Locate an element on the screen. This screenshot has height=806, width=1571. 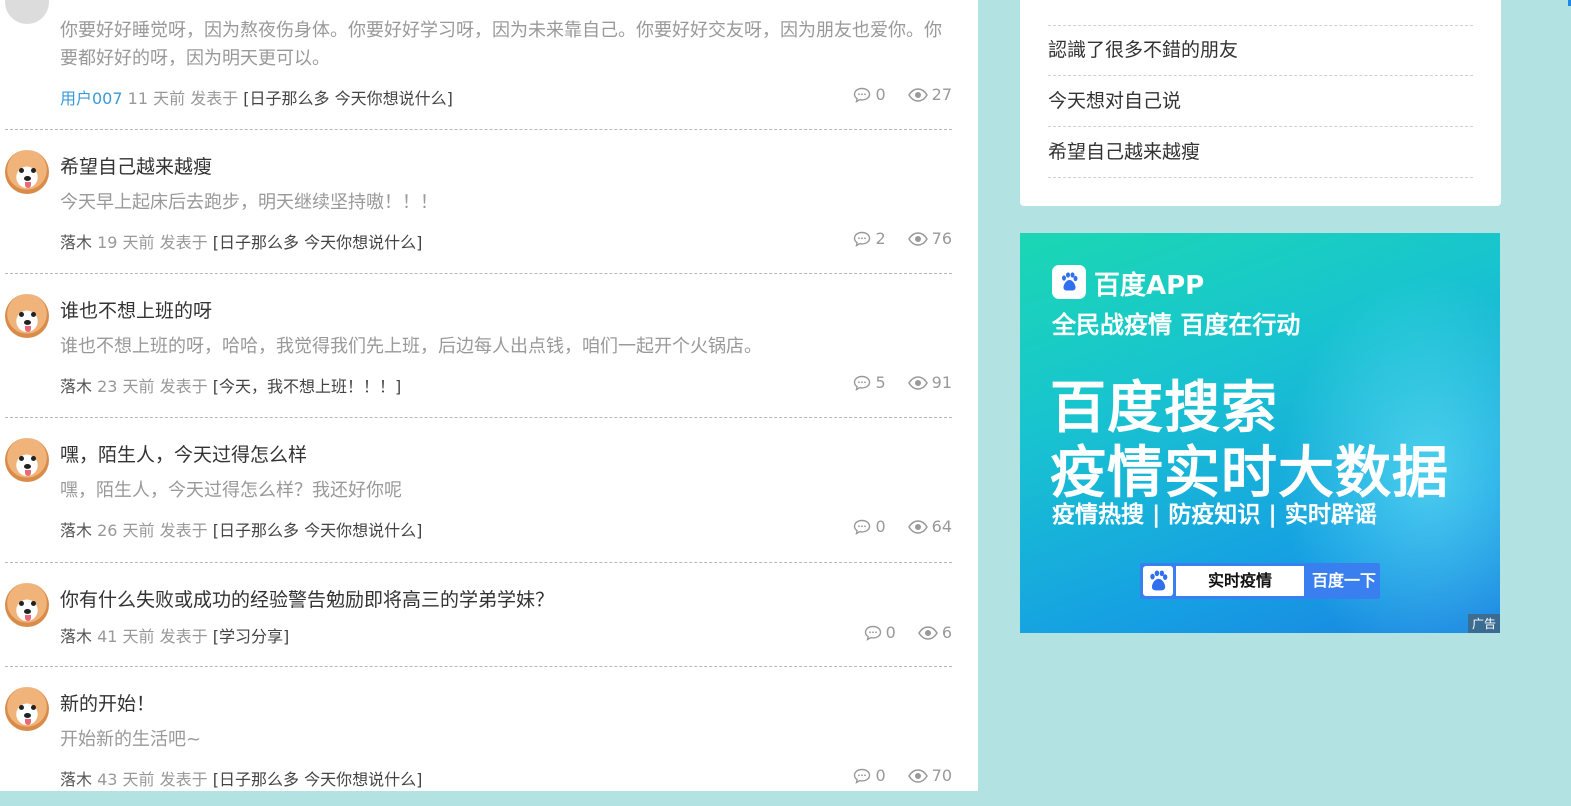
view-count-value: 76 is located at coordinates (941, 238).